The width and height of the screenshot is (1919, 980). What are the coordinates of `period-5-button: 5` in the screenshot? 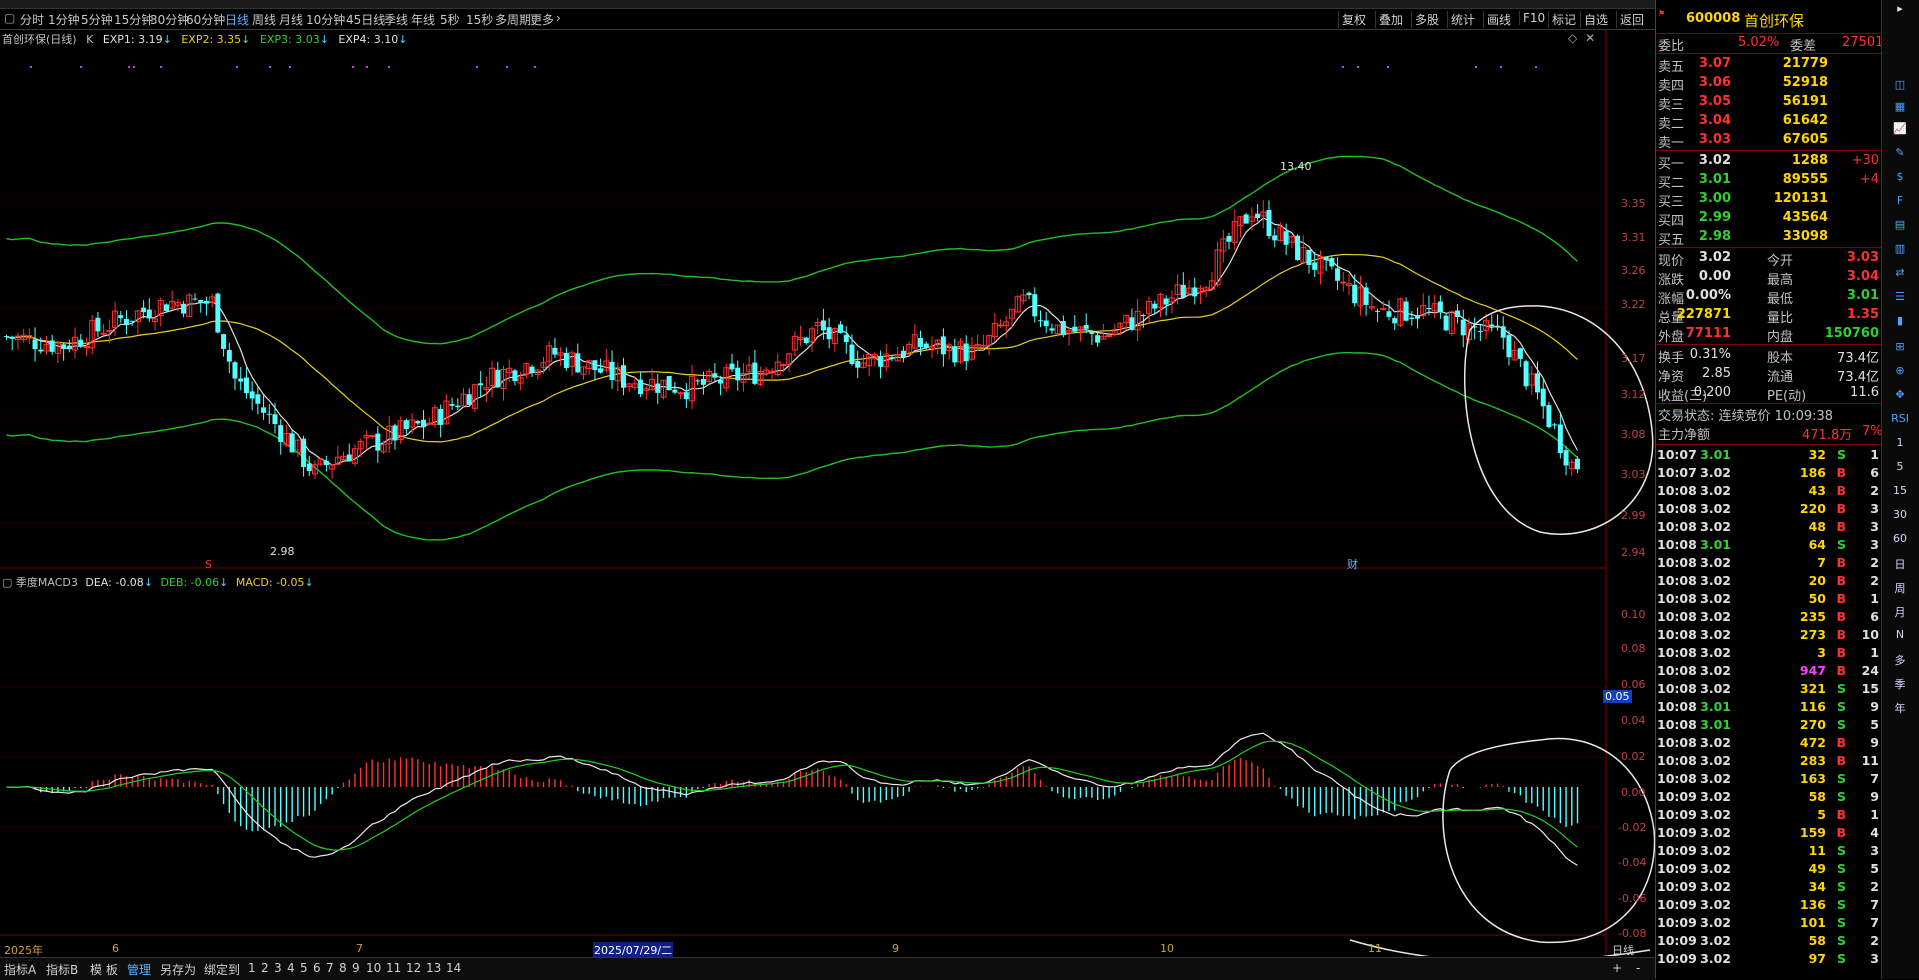 It's located at (1900, 470).